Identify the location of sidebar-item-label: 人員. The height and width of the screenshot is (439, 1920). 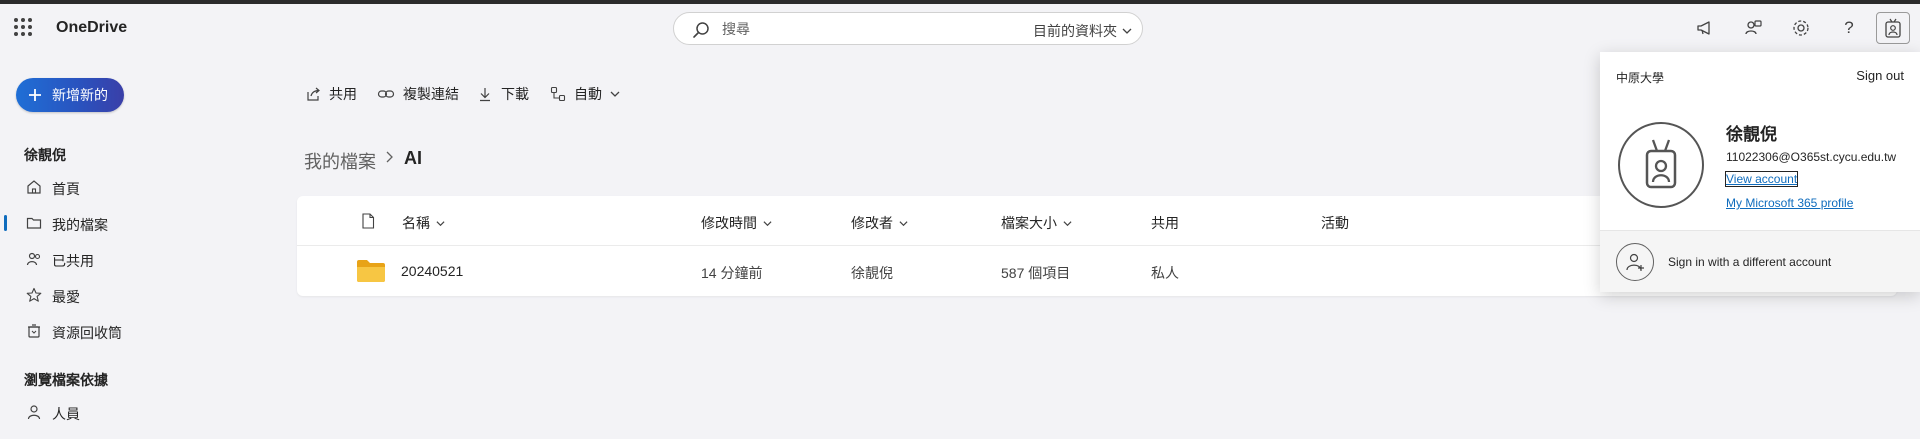
(66, 414).